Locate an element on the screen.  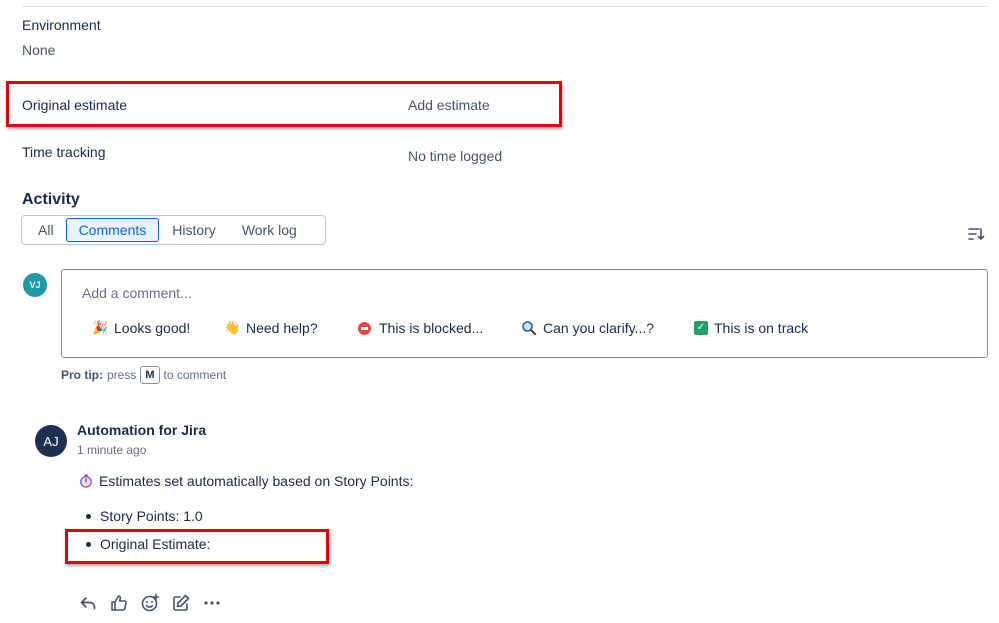
comment-author: Automation for Jira is located at coordinates (141, 430).